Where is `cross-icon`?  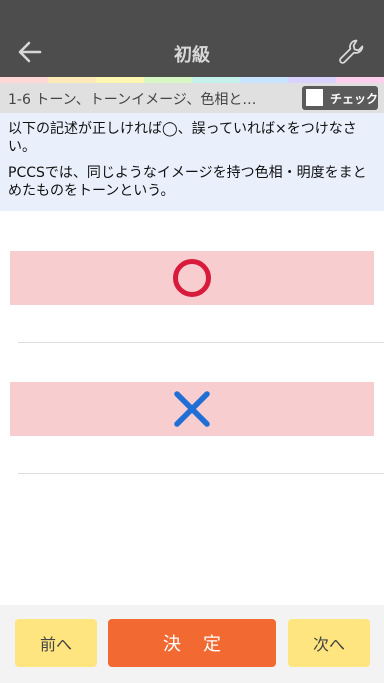 cross-icon is located at coordinates (192, 409).